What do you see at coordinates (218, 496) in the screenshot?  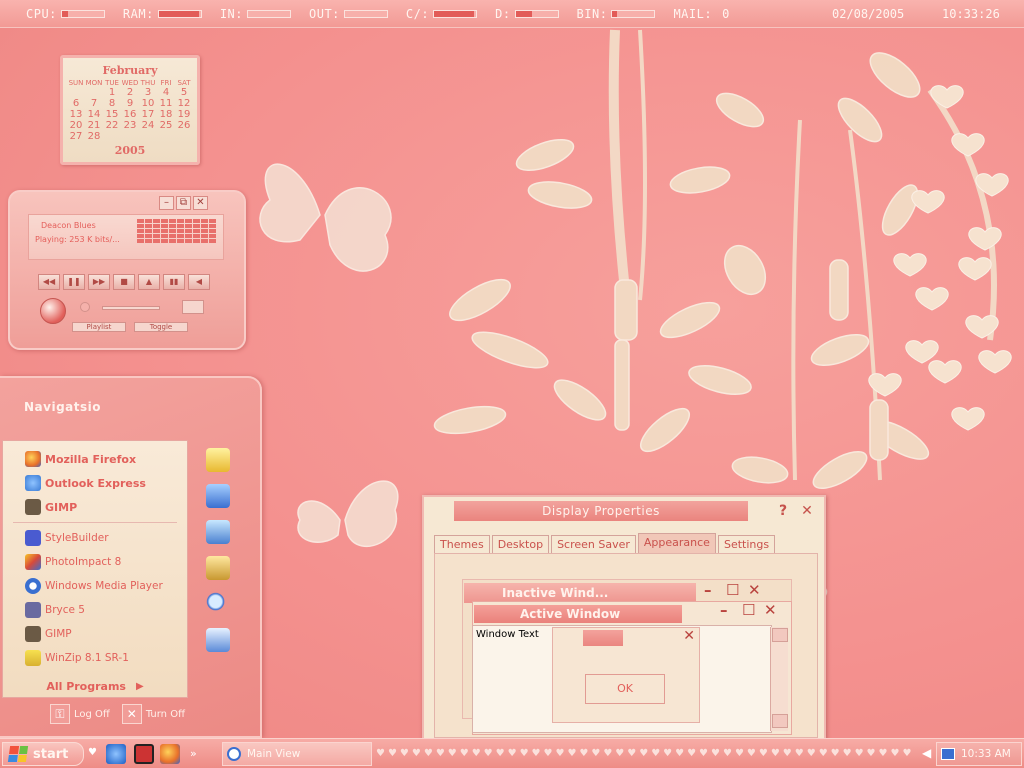 I see `my-computer-icon` at bounding box center [218, 496].